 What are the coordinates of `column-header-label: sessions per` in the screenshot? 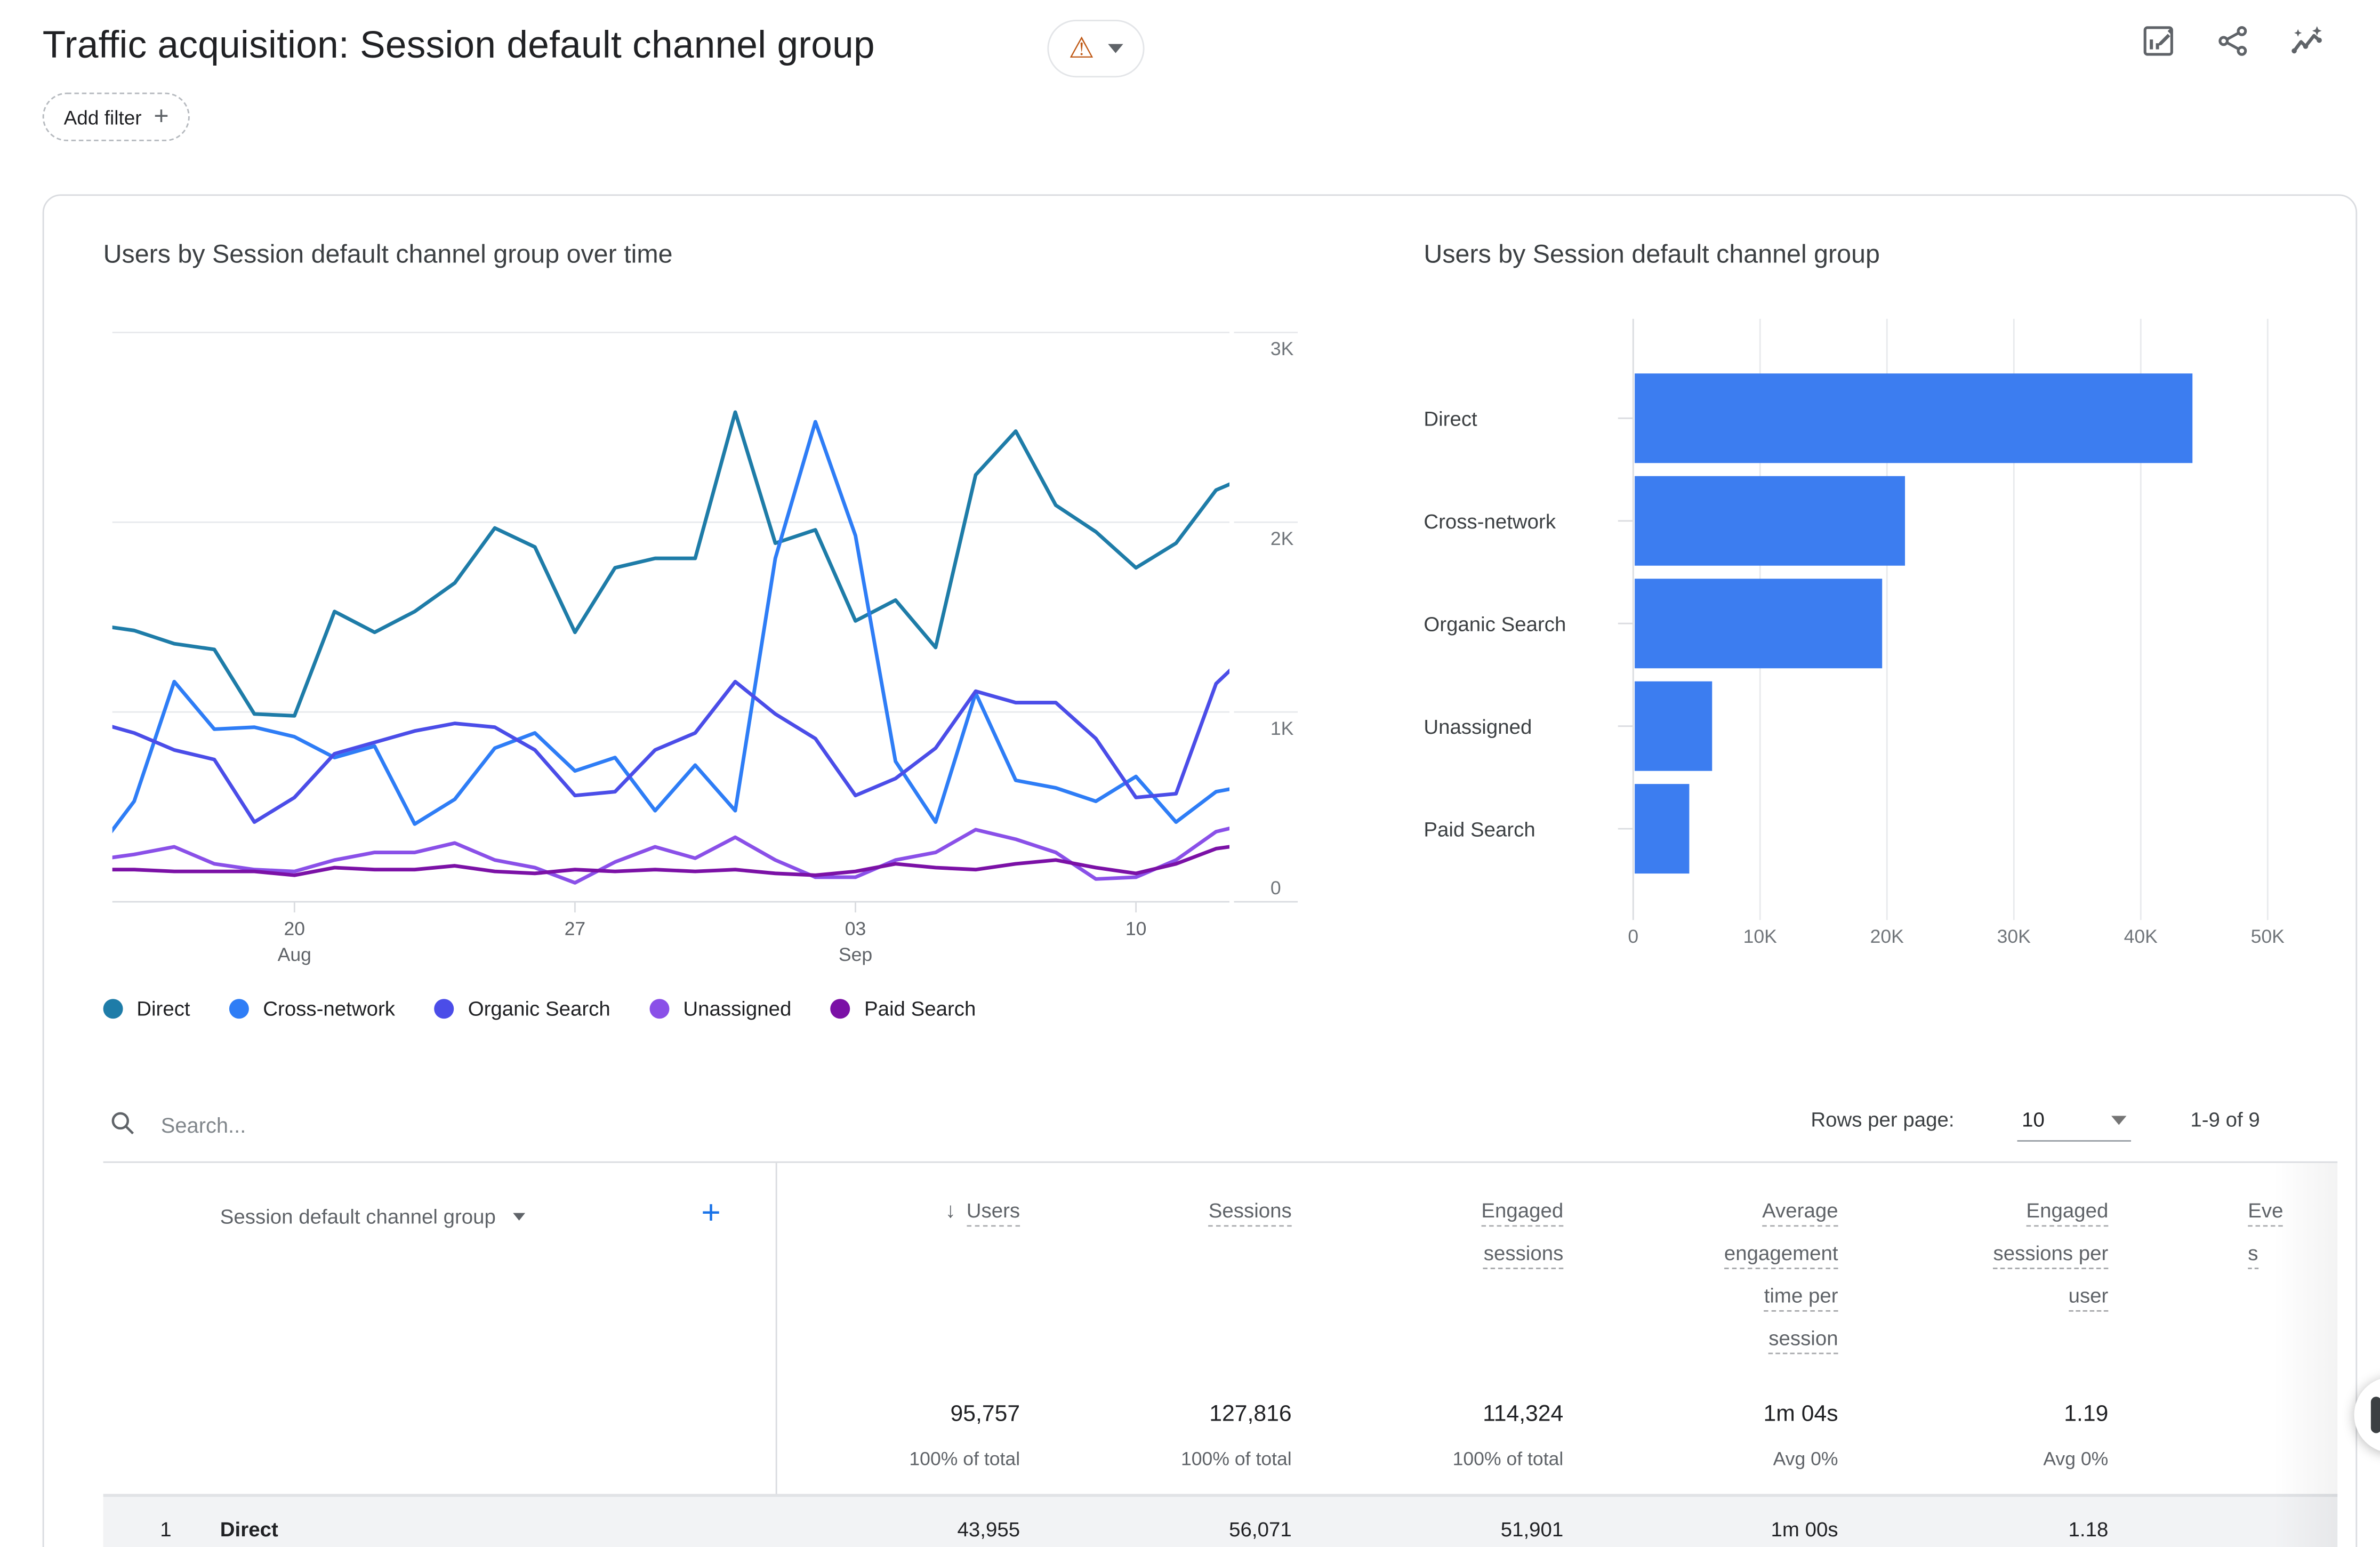 It's located at (2051, 1255).